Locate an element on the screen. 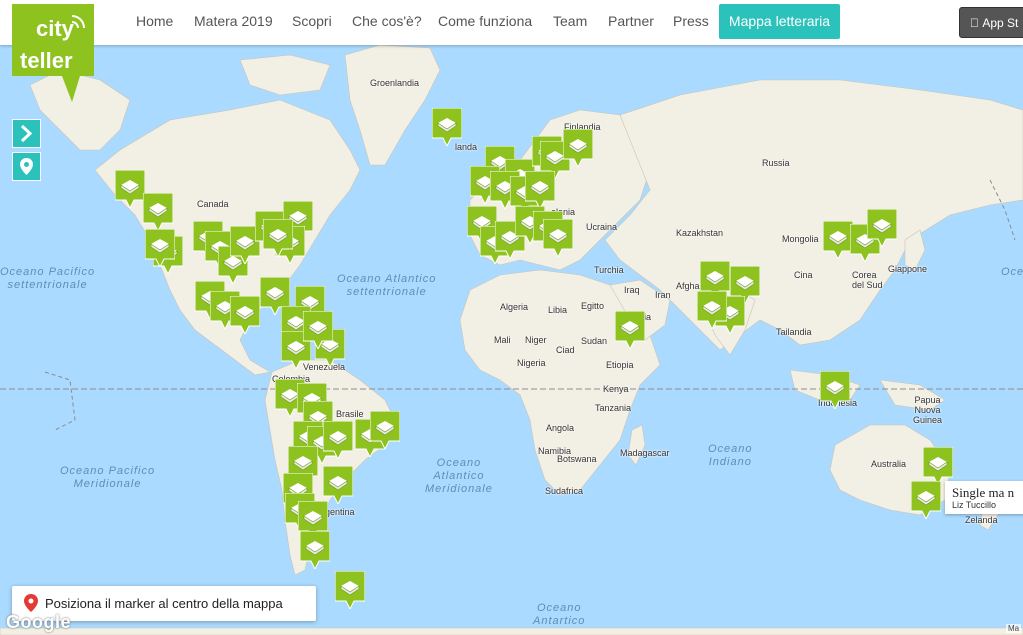 This screenshot has width=1023, height=635. app-store-button:  App St is located at coordinates (991, 22).